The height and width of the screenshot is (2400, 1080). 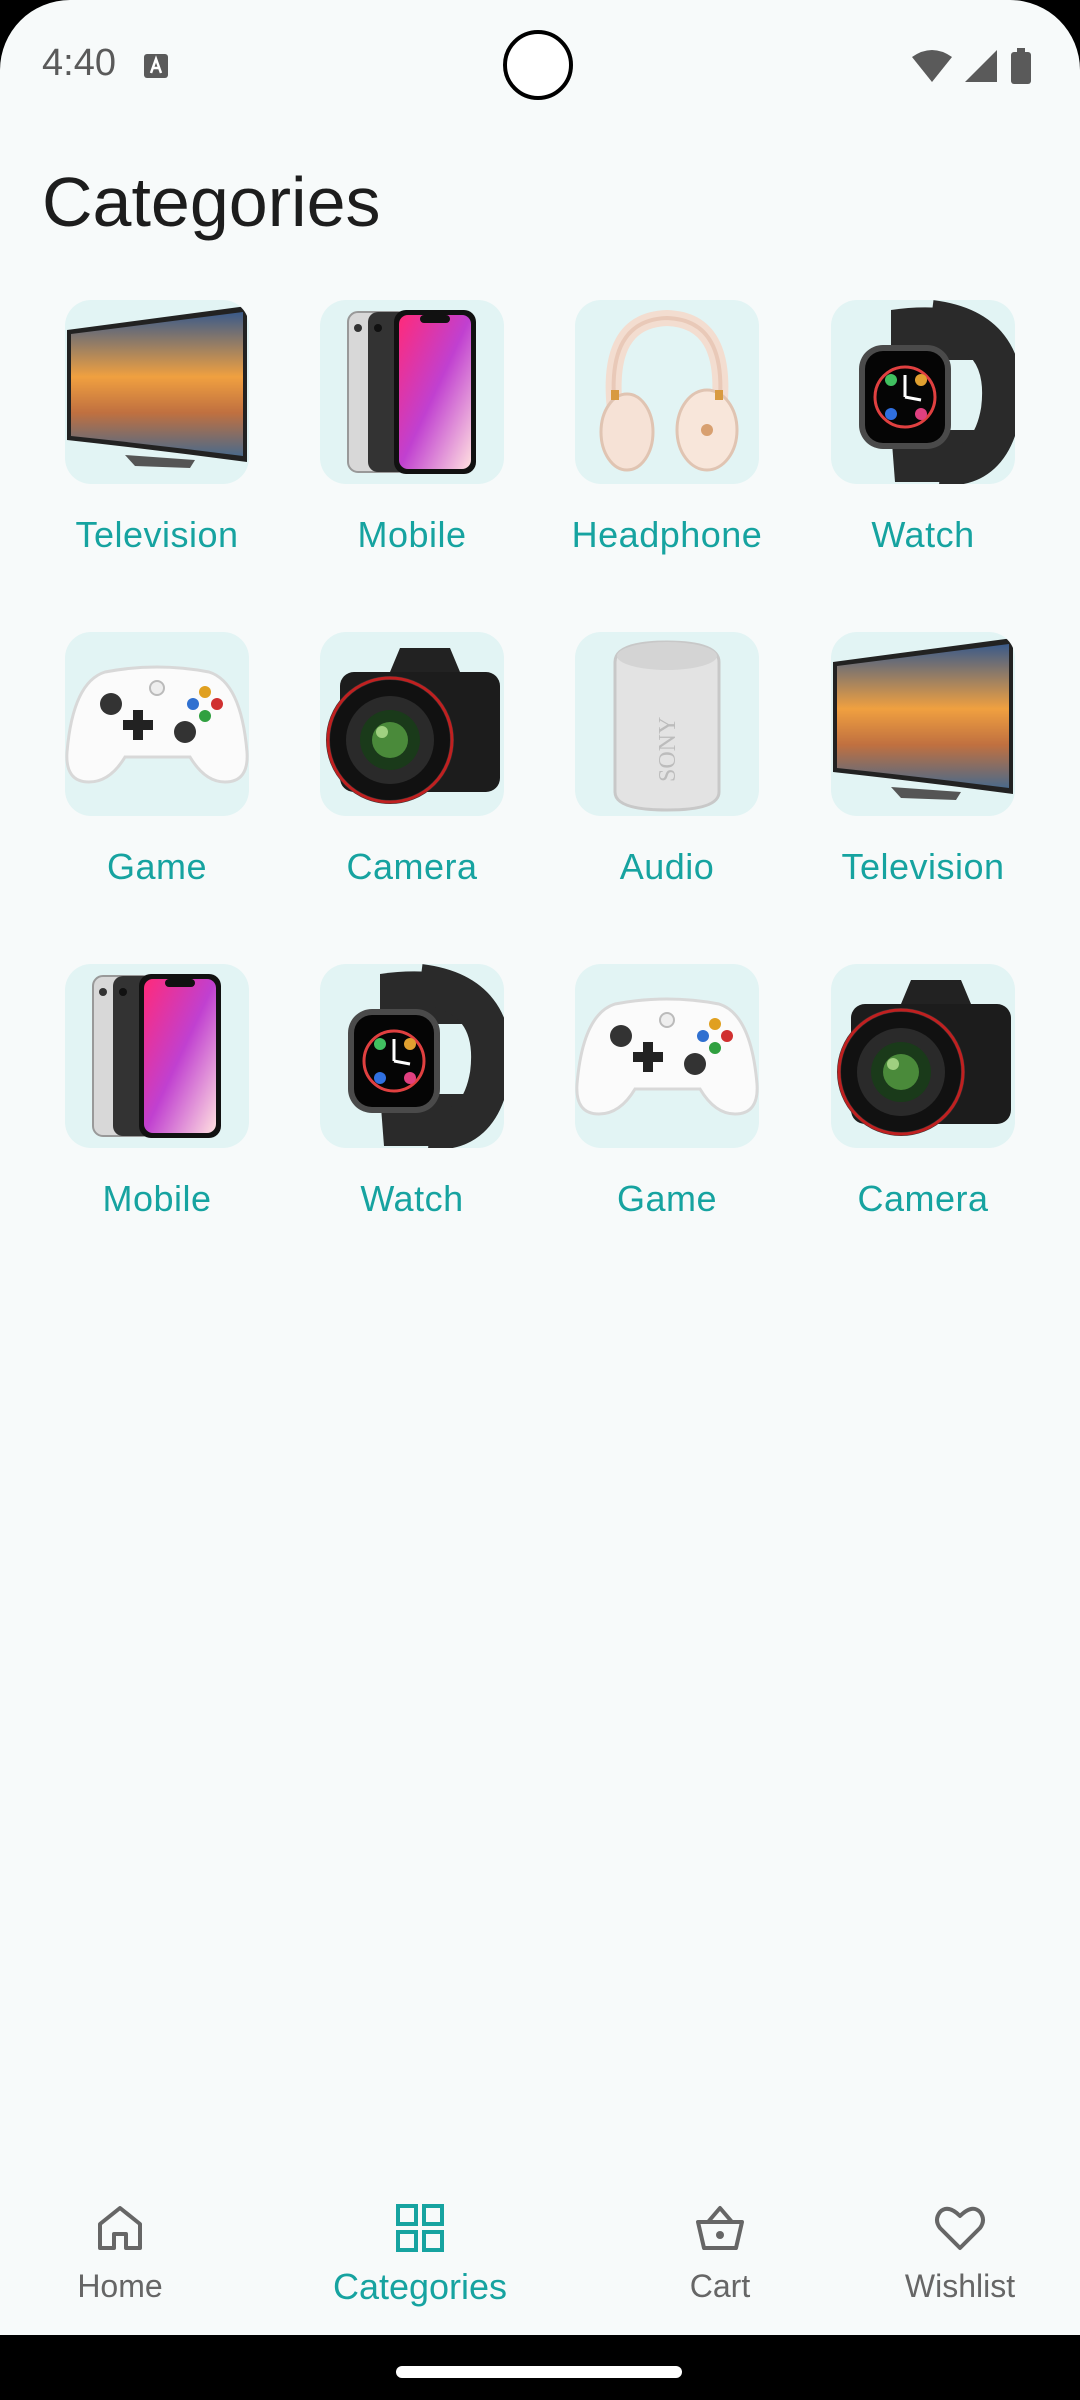 I want to click on category-tile-audio: SONY Audio, so click(x=667, y=760).